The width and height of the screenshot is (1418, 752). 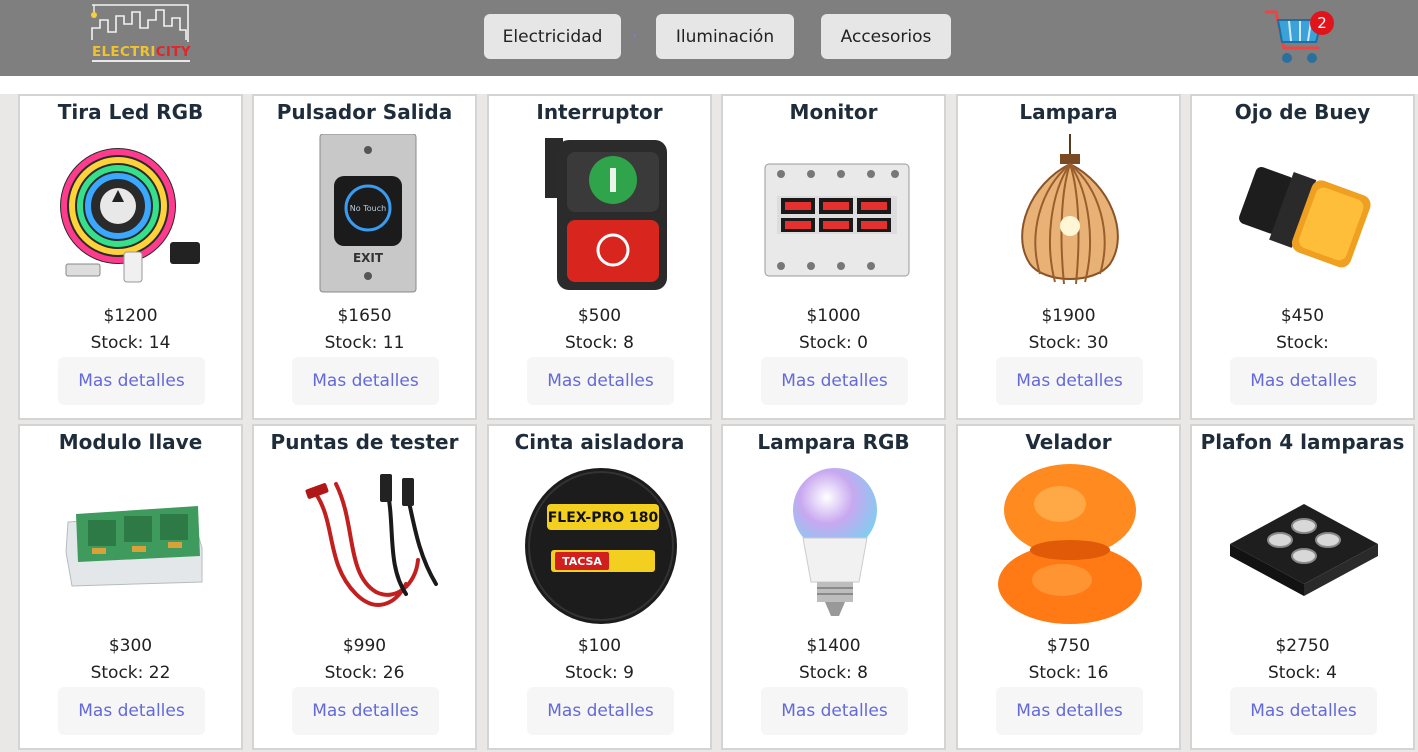 What do you see at coordinates (1068, 112) in the screenshot?
I see `product-title: Lampara` at bounding box center [1068, 112].